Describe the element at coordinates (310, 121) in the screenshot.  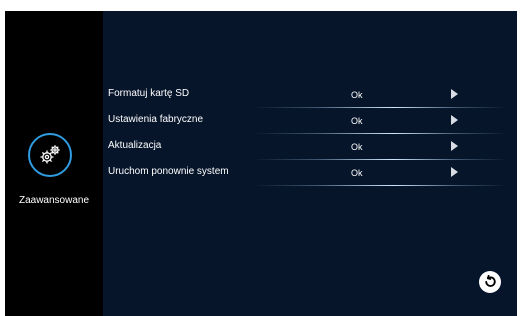
I see `menu-row-factory-settings: Ustawienia fabryczne Ok` at that location.